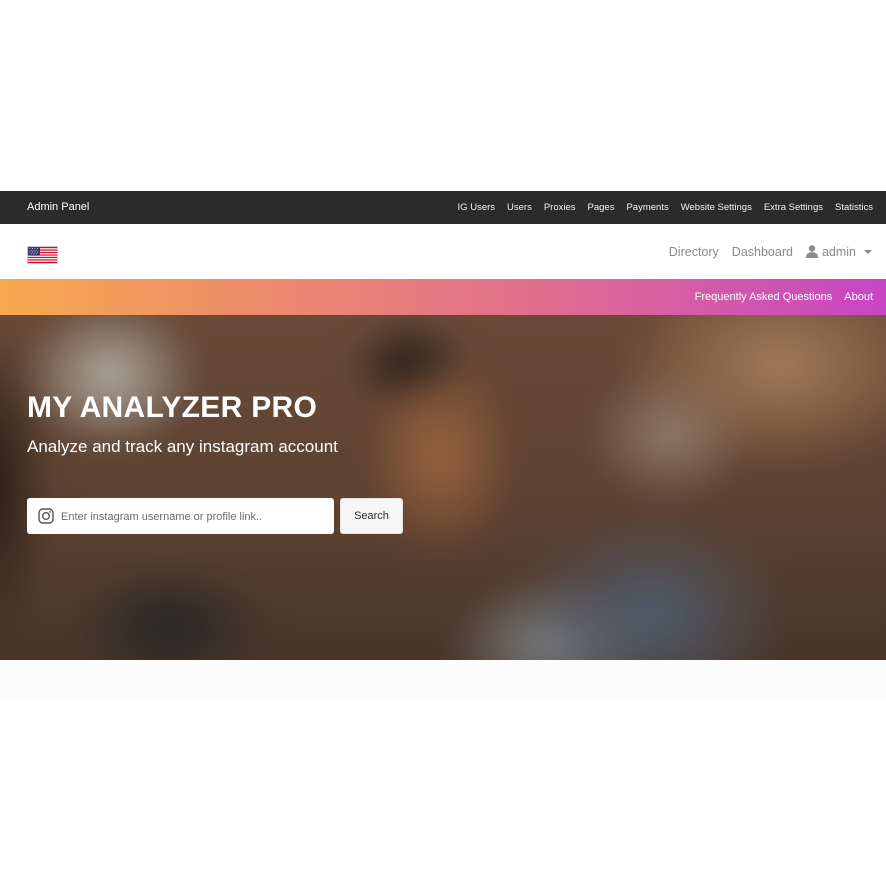 Image resolution: width=886 pixels, height=886 pixels. What do you see at coordinates (793, 207) in the screenshot?
I see `admin-link-extra-settings: Extra Settings` at bounding box center [793, 207].